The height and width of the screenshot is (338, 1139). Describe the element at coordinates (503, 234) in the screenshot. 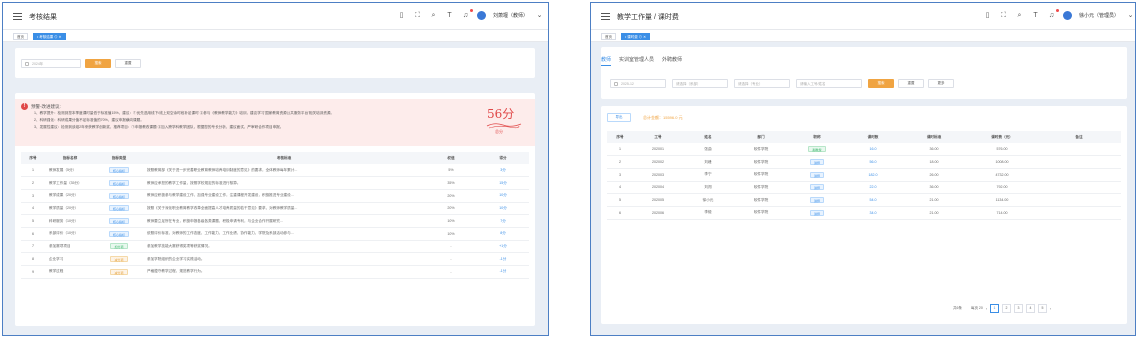

I see `score: 8分` at that location.